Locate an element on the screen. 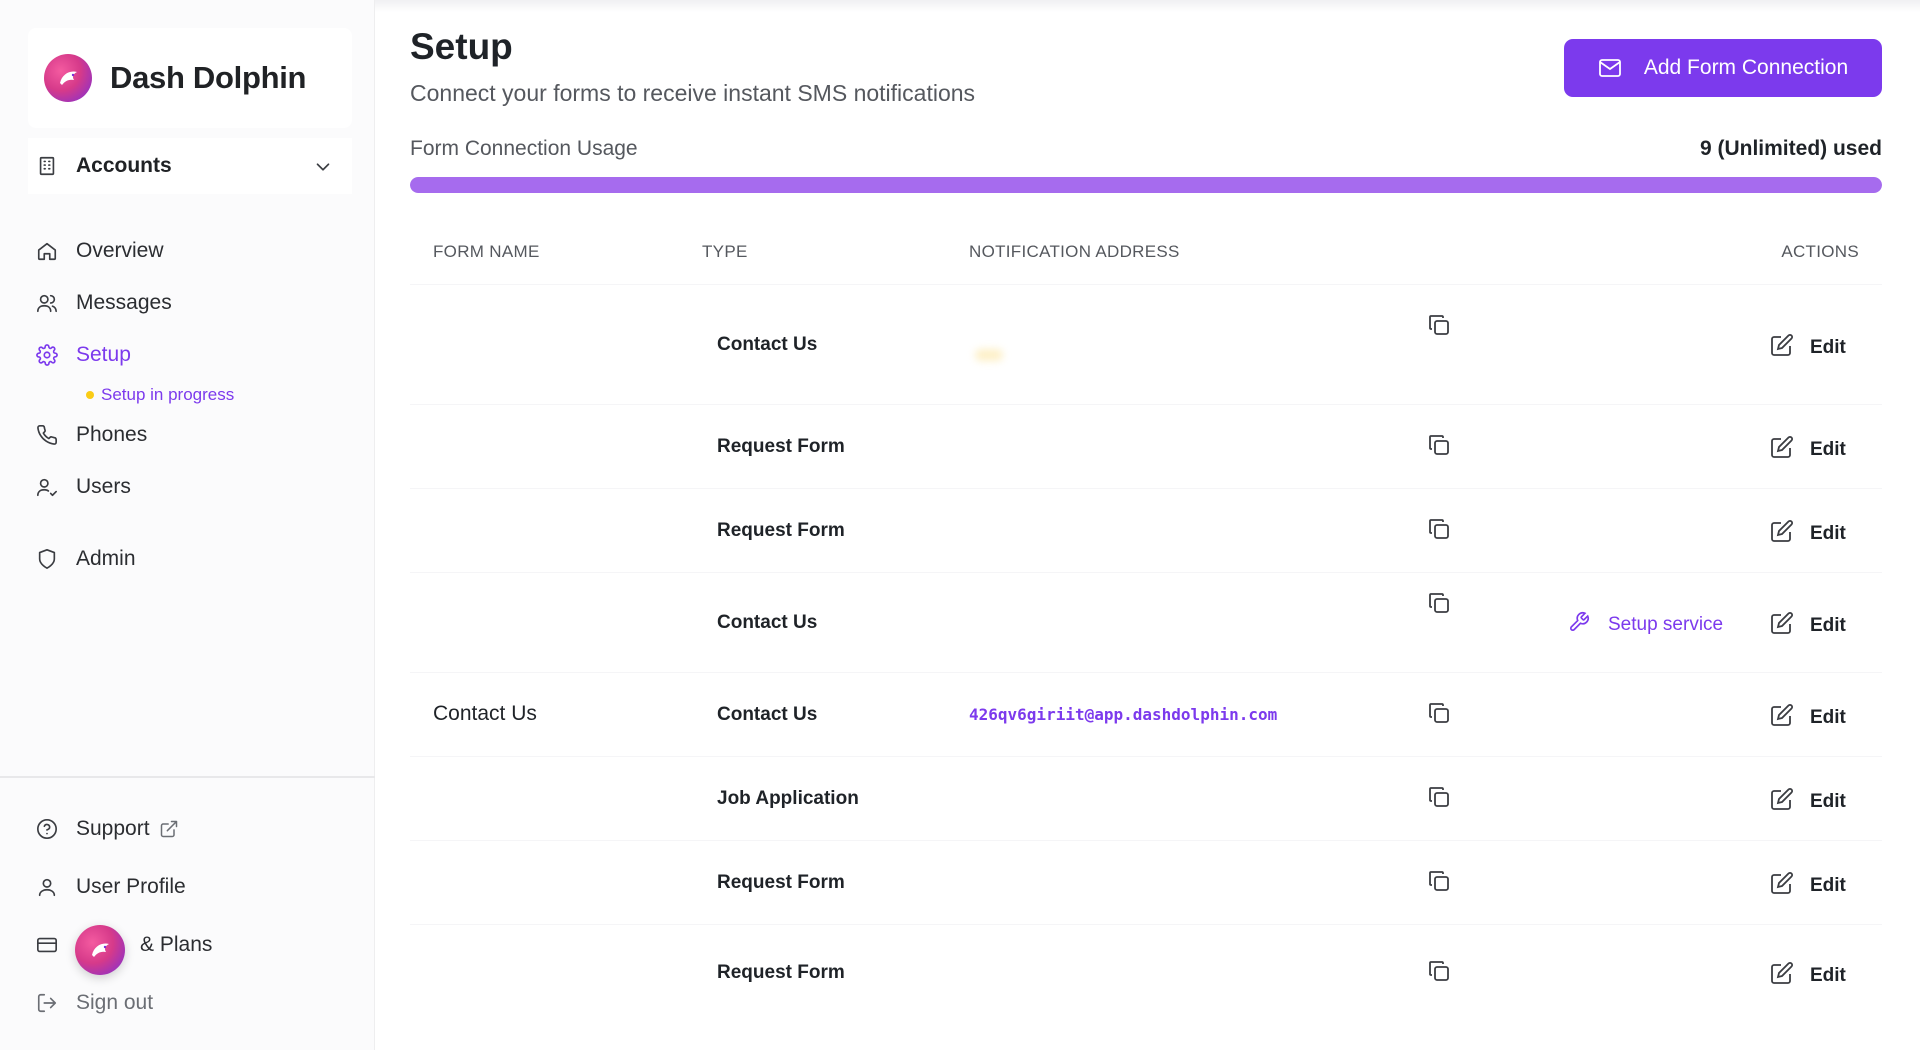 This screenshot has height=1050, width=1920. dolphin-avatar-icon is located at coordinates (100, 950).